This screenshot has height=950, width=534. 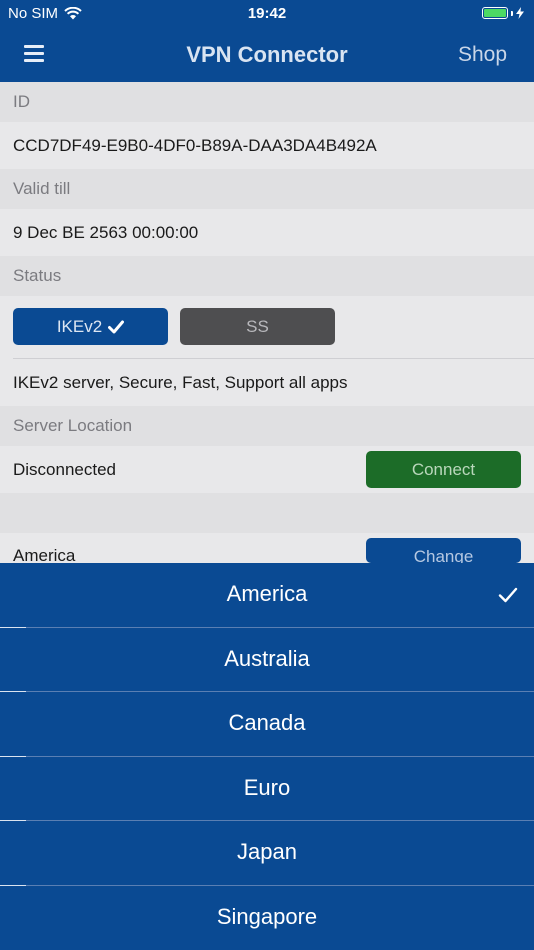 What do you see at coordinates (267, 189) in the screenshot?
I see `valid-till-section-header: Valid till` at bounding box center [267, 189].